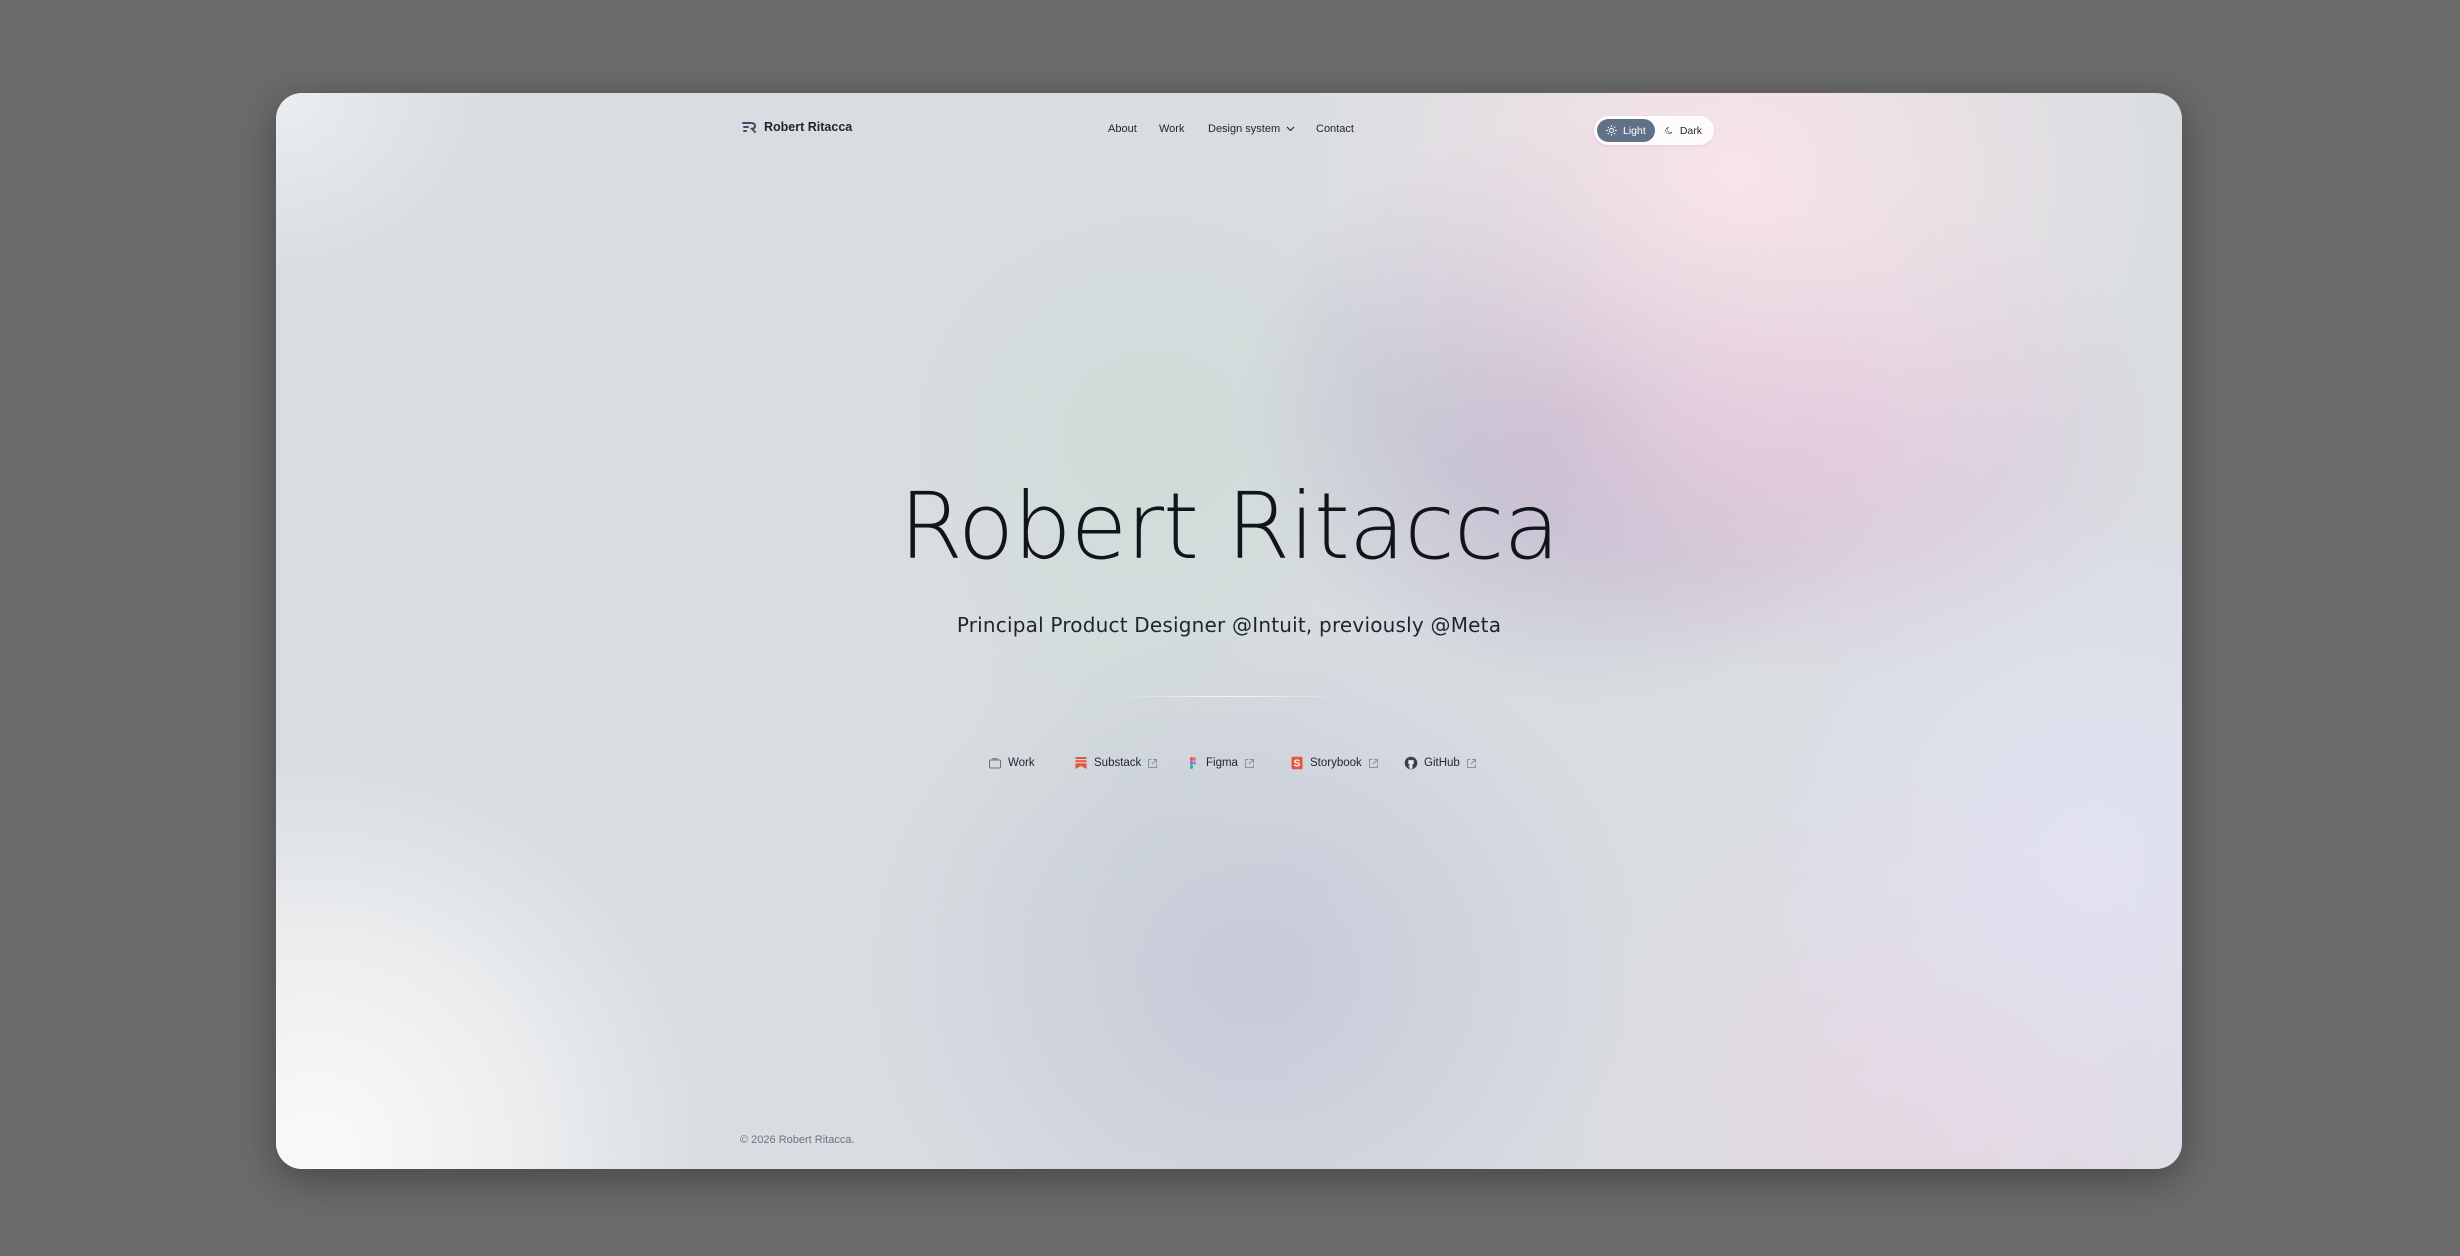  What do you see at coordinates (797, 1140) in the screenshot?
I see `footer-copyright: © 2026 Robert Ritacca.` at bounding box center [797, 1140].